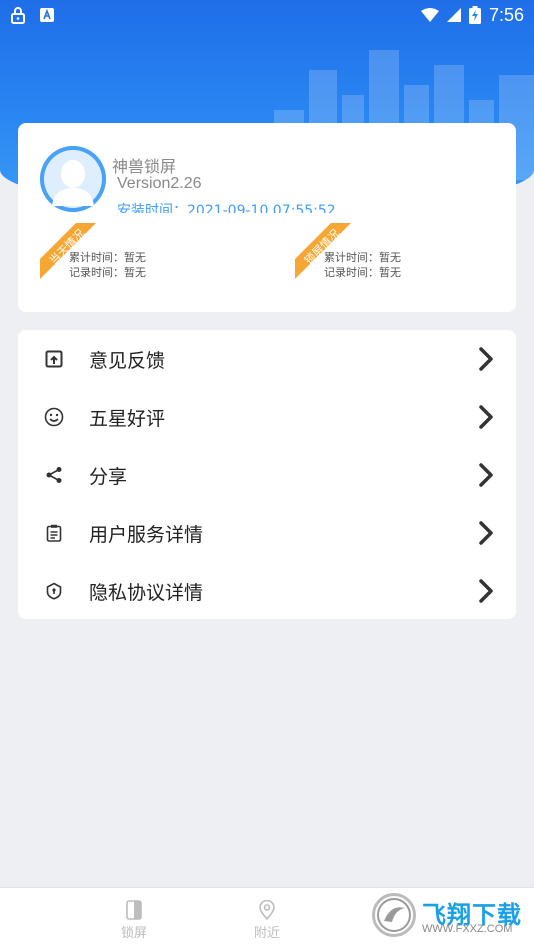 The image size is (534, 950). Describe the element at coordinates (54, 417) in the screenshot. I see `smile-icon` at that location.